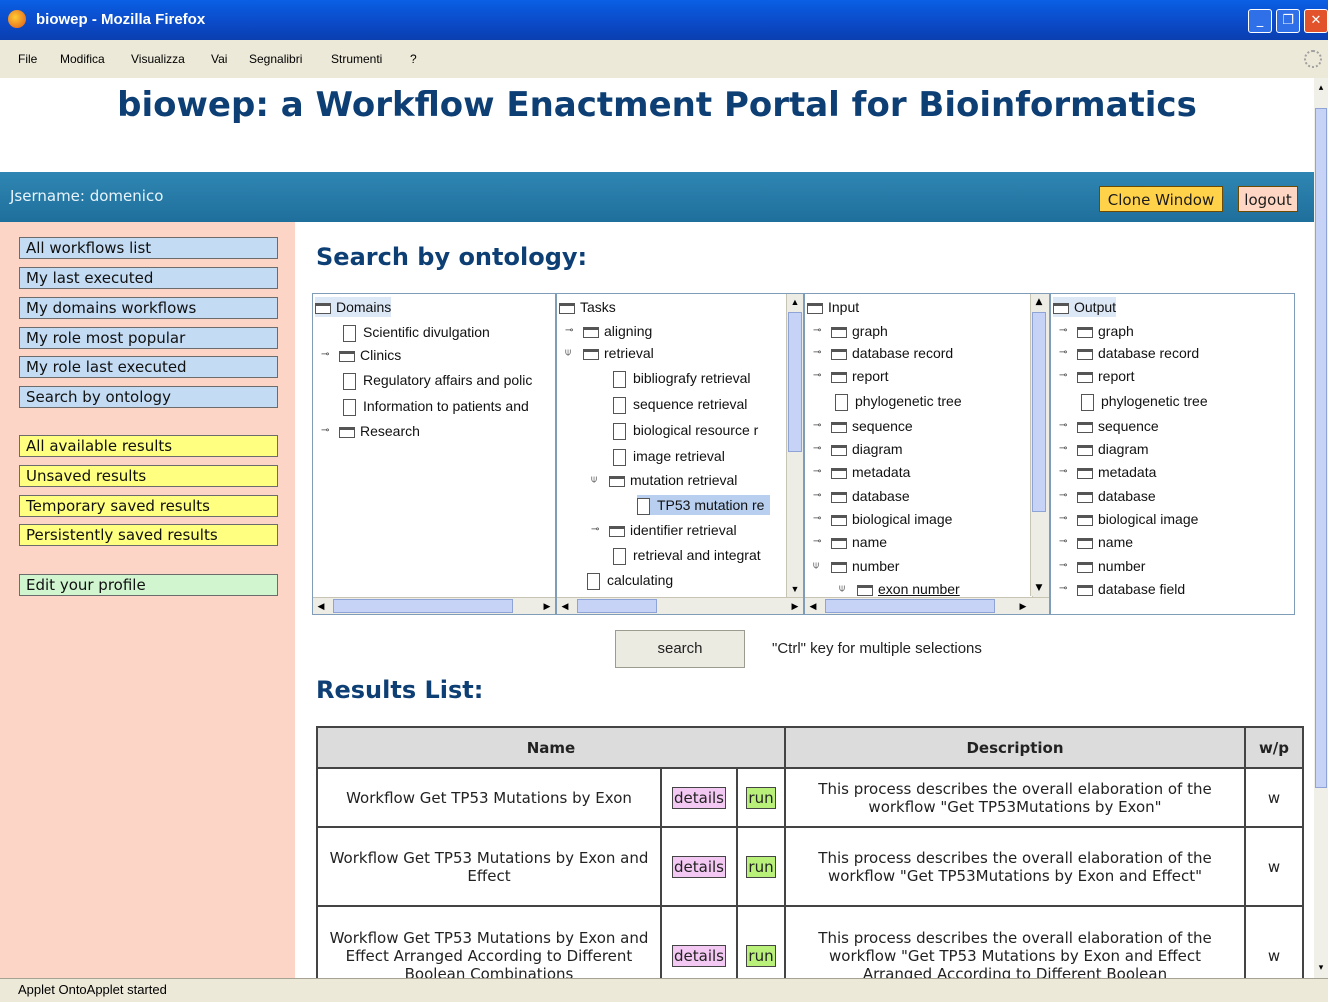  I want to click on tree-node: sequence retrieval, so click(680, 404).